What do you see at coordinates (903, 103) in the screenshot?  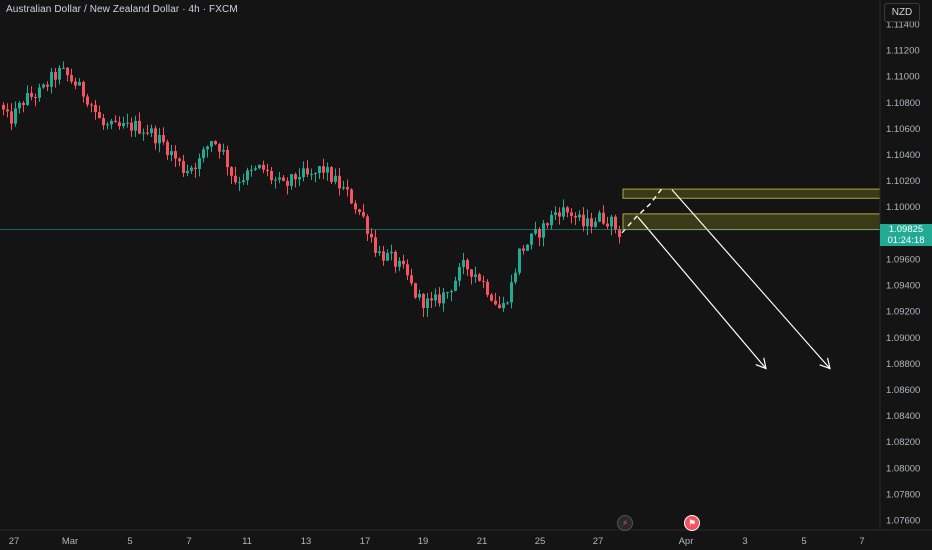 I see `price-tick-label: 1.10800` at bounding box center [903, 103].